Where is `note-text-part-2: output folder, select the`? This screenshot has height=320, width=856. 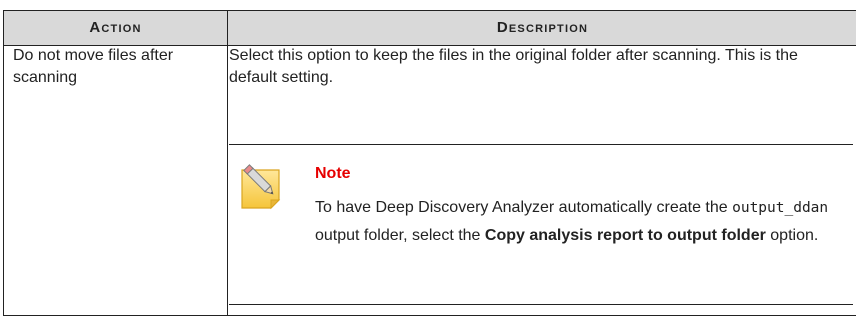
note-text-part-2: output folder, select the is located at coordinates (398, 235).